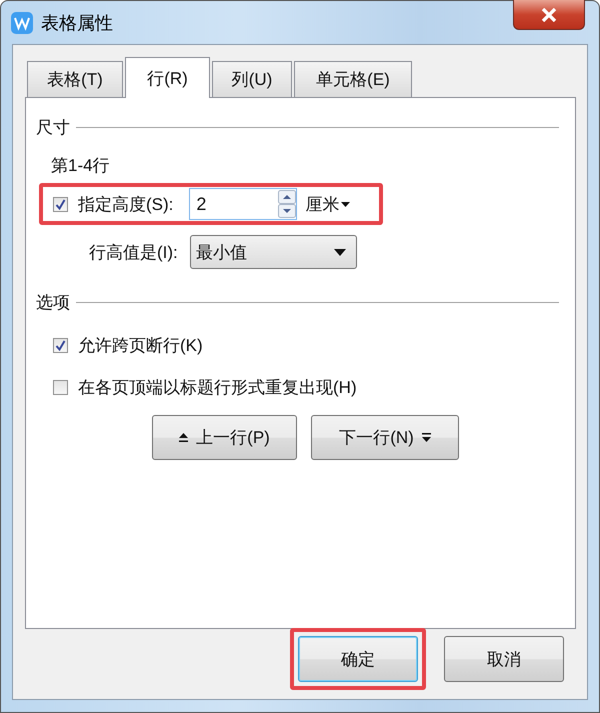 This screenshot has height=713, width=600. Describe the element at coordinates (287, 204) in the screenshot. I see `spinner-icon` at that location.